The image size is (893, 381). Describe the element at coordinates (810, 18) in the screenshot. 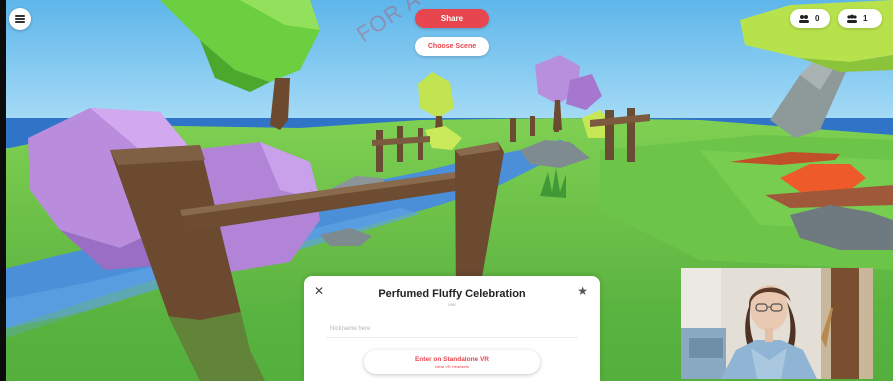

I see `people-counter: 0` at that location.